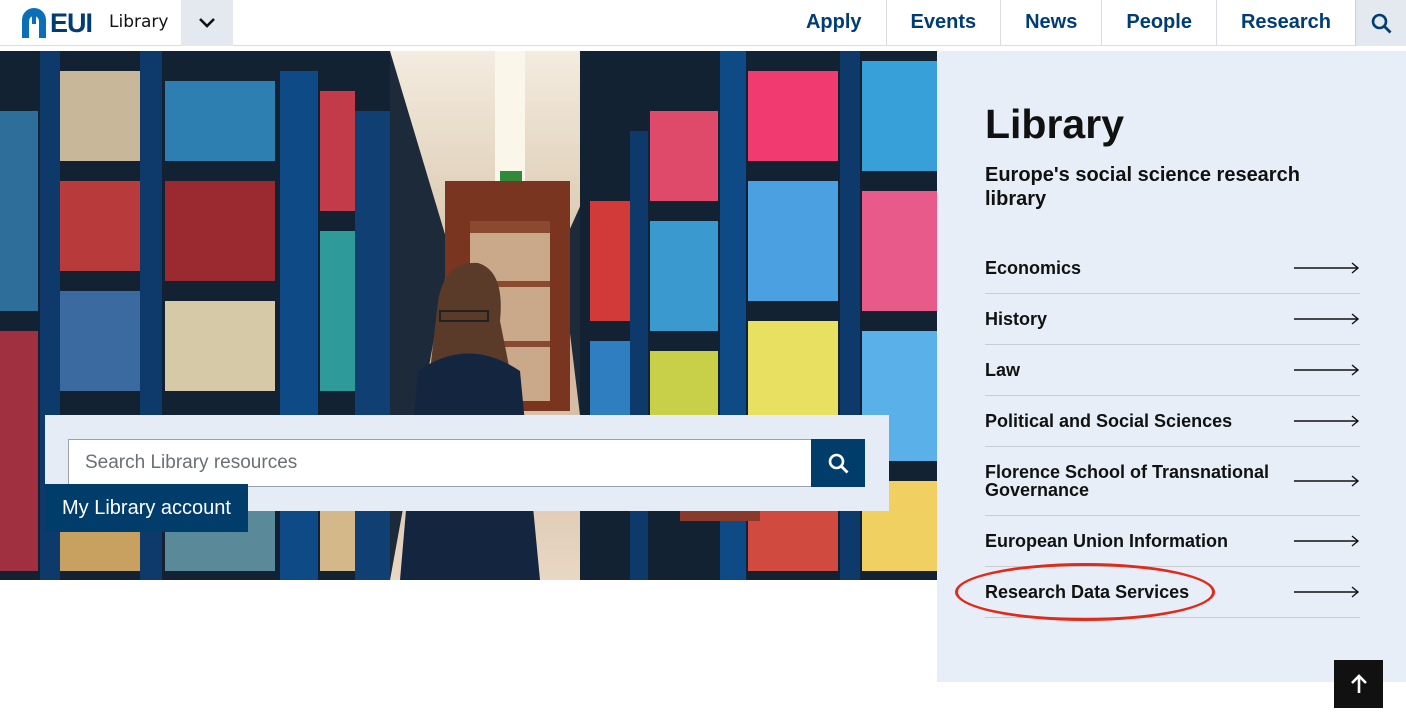 Image resolution: width=1406 pixels, height=722 pixels. Describe the element at coordinates (146, 508) in the screenshot. I see `my-library-account-button: My Library account` at that location.